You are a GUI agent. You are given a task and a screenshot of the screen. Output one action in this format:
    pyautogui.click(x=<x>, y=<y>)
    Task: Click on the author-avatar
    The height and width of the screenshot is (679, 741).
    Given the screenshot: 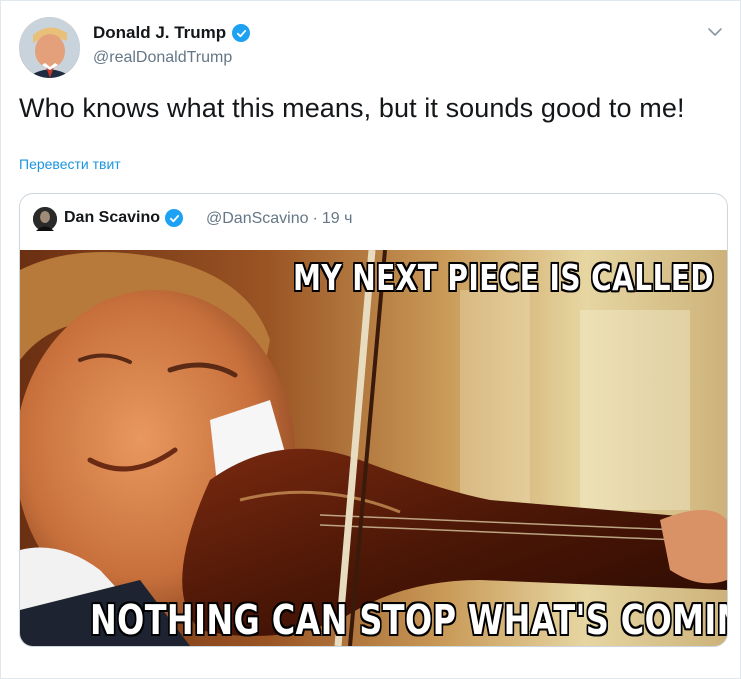 What is the action you would take?
    pyautogui.click(x=49, y=47)
    